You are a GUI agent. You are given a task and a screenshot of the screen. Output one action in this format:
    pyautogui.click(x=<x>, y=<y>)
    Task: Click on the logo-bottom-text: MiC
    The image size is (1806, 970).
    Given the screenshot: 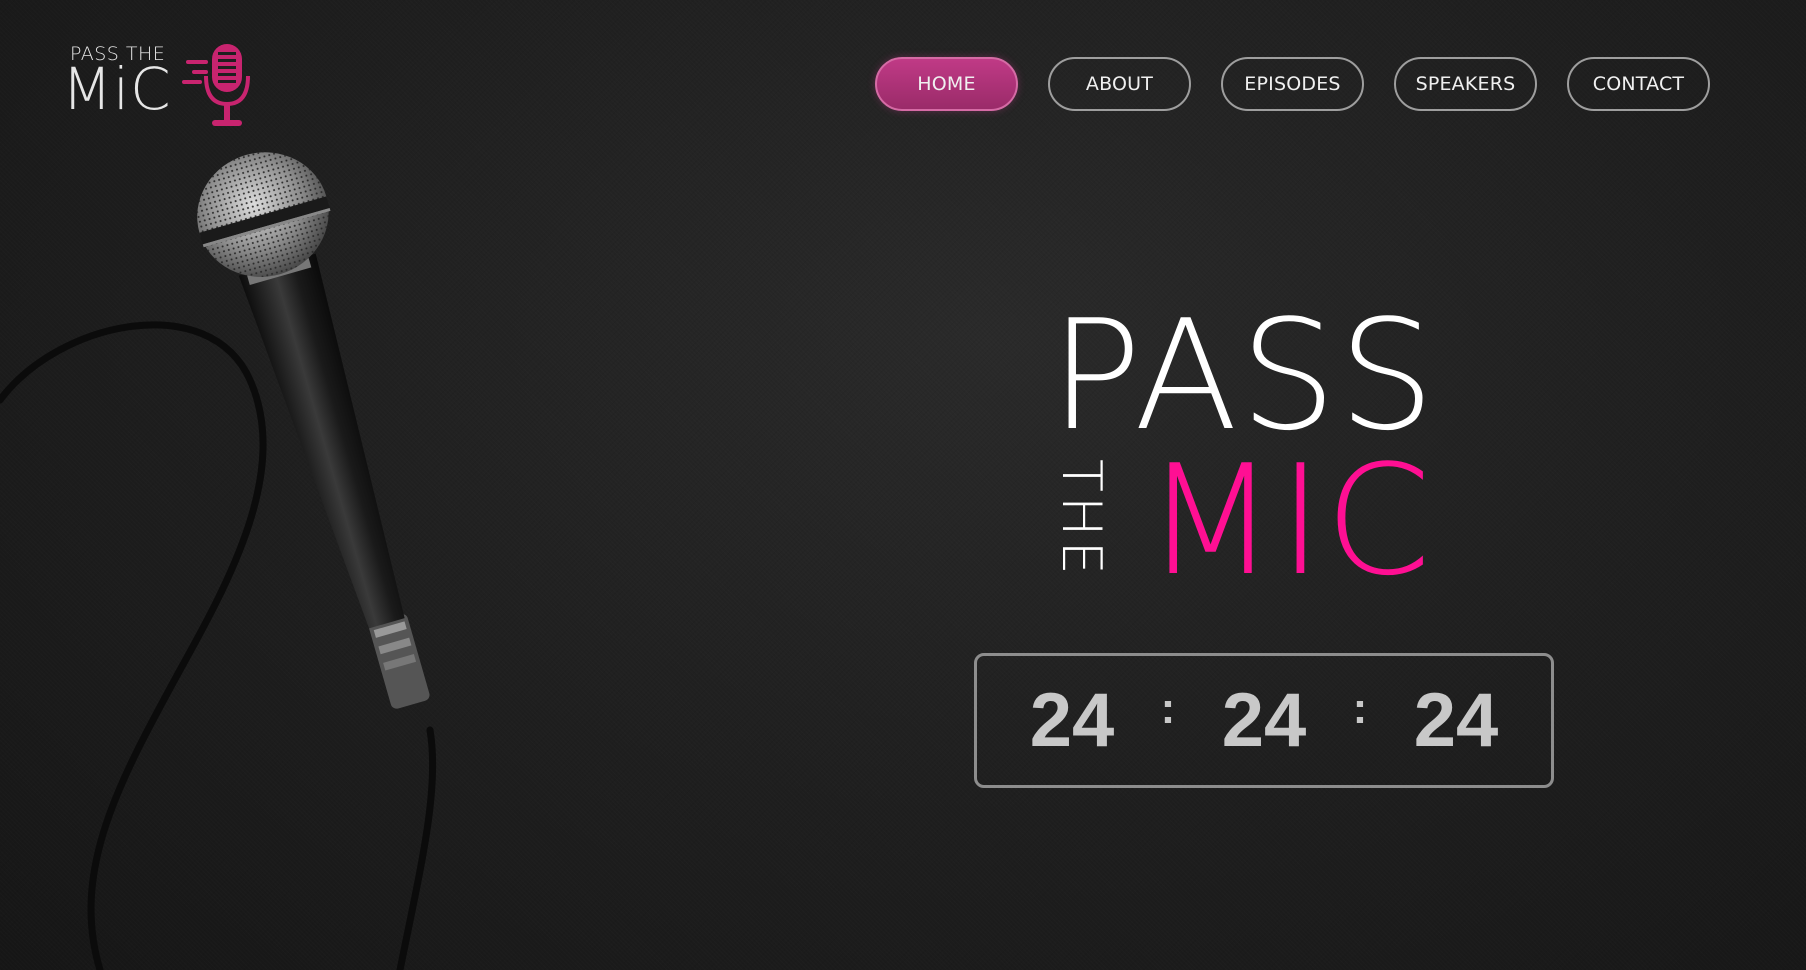 What is the action you would take?
    pyautogui.click(x=117, y=89)
    